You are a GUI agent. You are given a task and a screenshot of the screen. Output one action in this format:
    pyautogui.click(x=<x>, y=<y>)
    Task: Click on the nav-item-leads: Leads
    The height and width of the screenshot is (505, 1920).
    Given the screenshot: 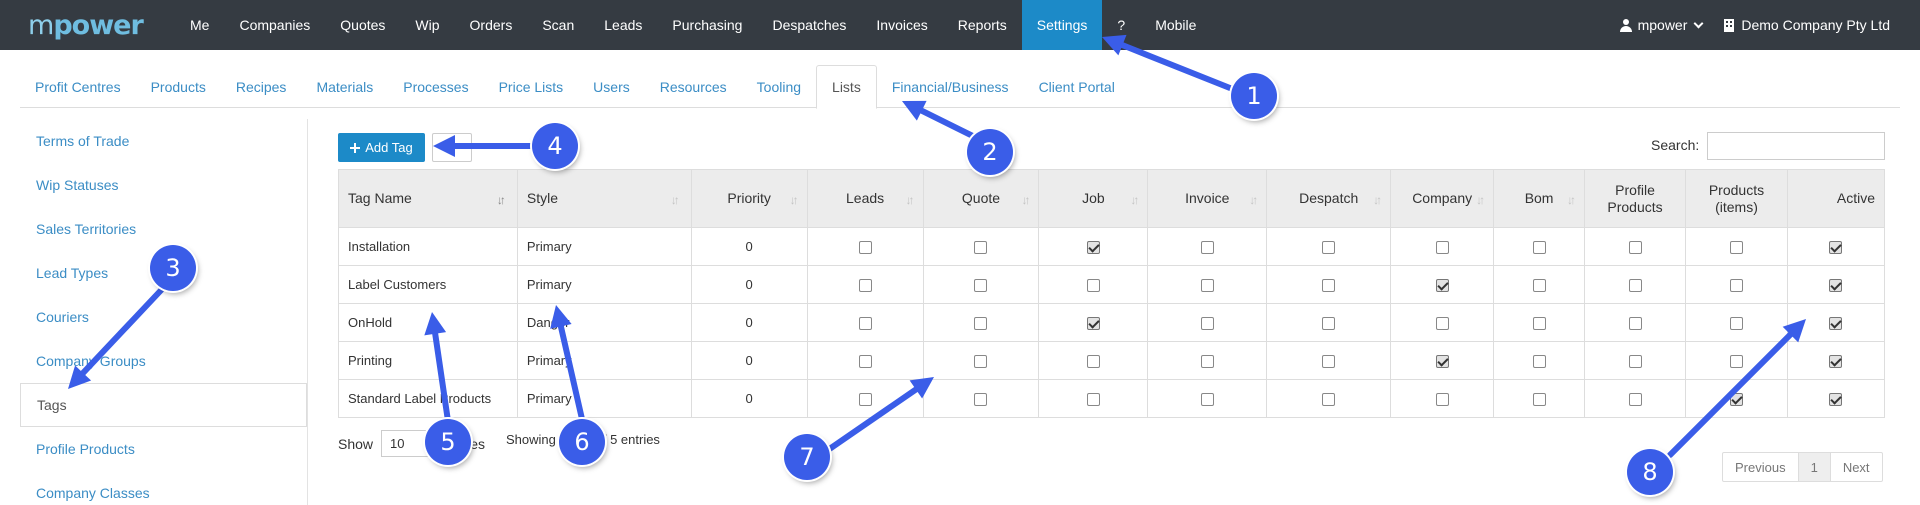 What is the action you would take?
    pyautogui.click(x=623, y=25)
    